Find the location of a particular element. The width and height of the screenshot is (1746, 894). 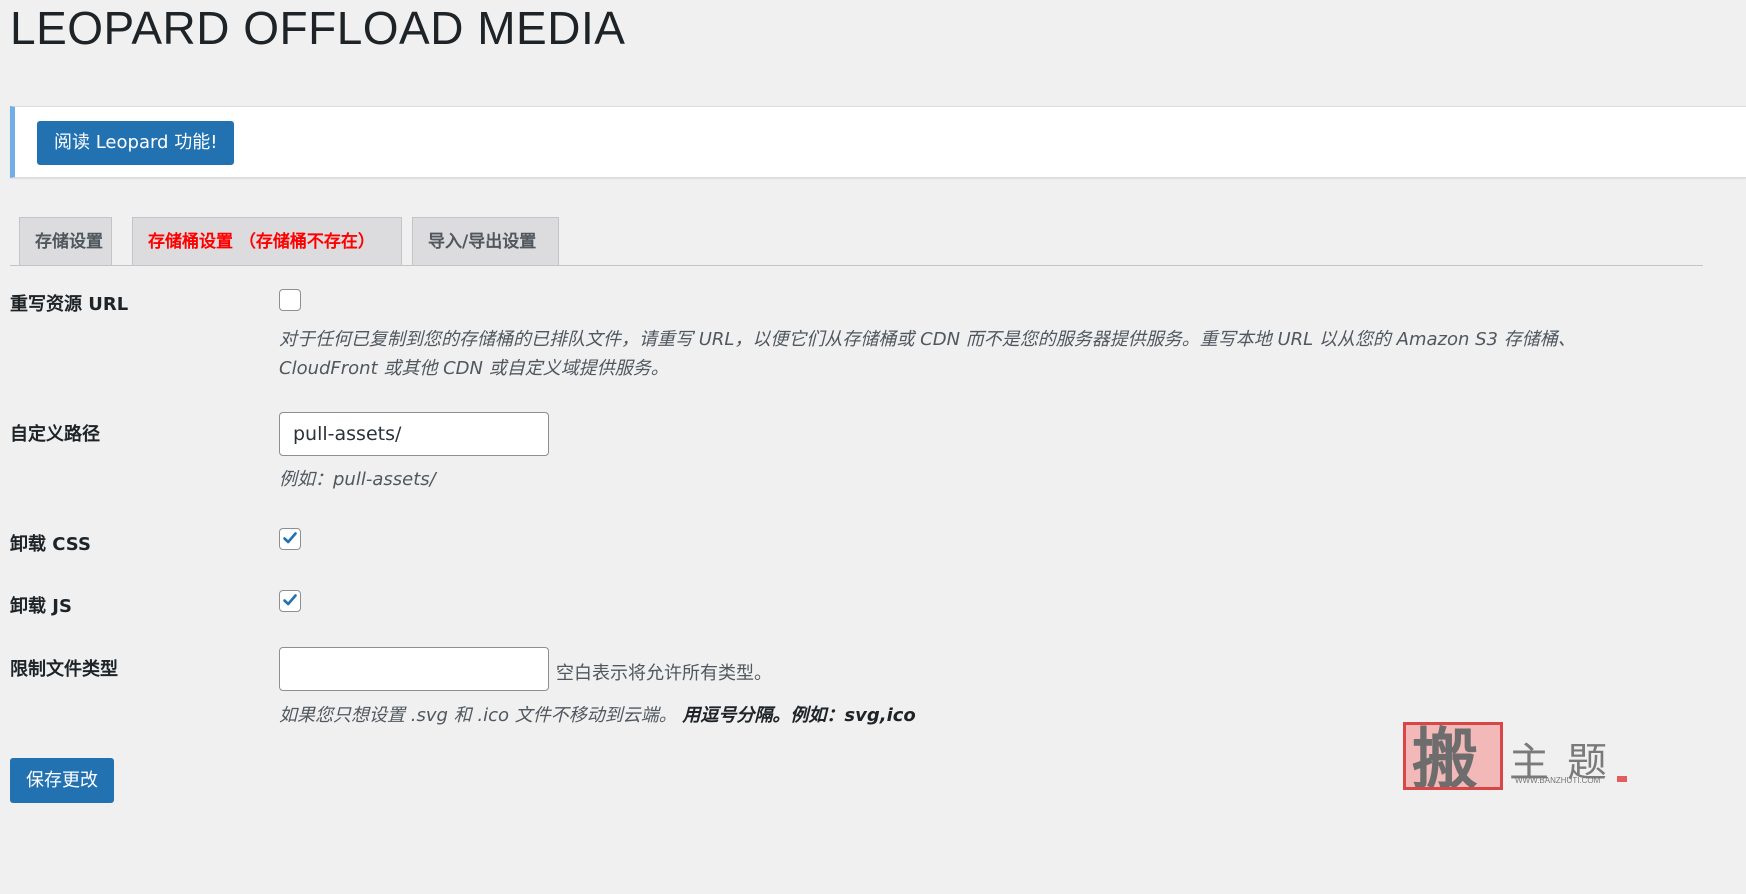

watermark-url: WWW.BANZHUTI.COM is located at coordinates (1558, 780).